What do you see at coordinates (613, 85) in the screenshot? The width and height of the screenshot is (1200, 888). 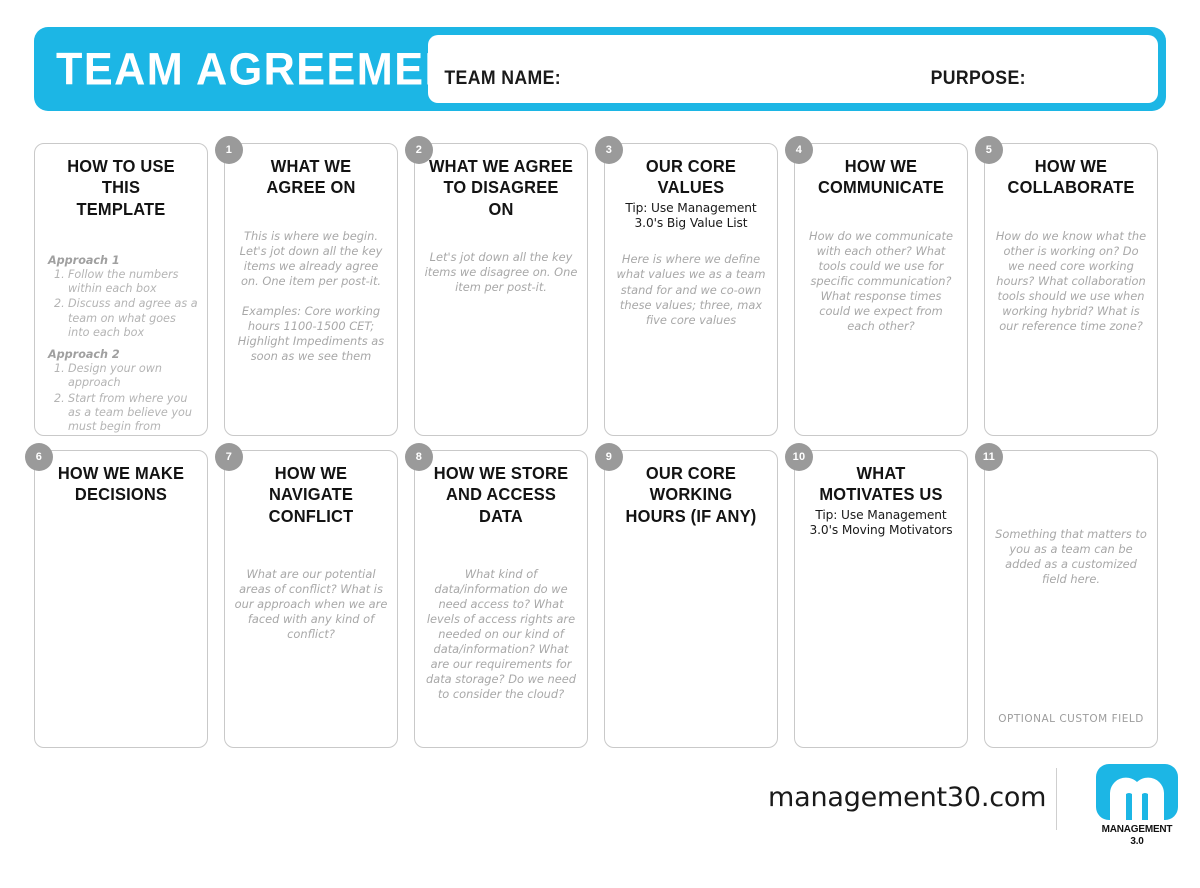 I see `team-name-field: TEAM NAME:` at bounding box center [613, 85].